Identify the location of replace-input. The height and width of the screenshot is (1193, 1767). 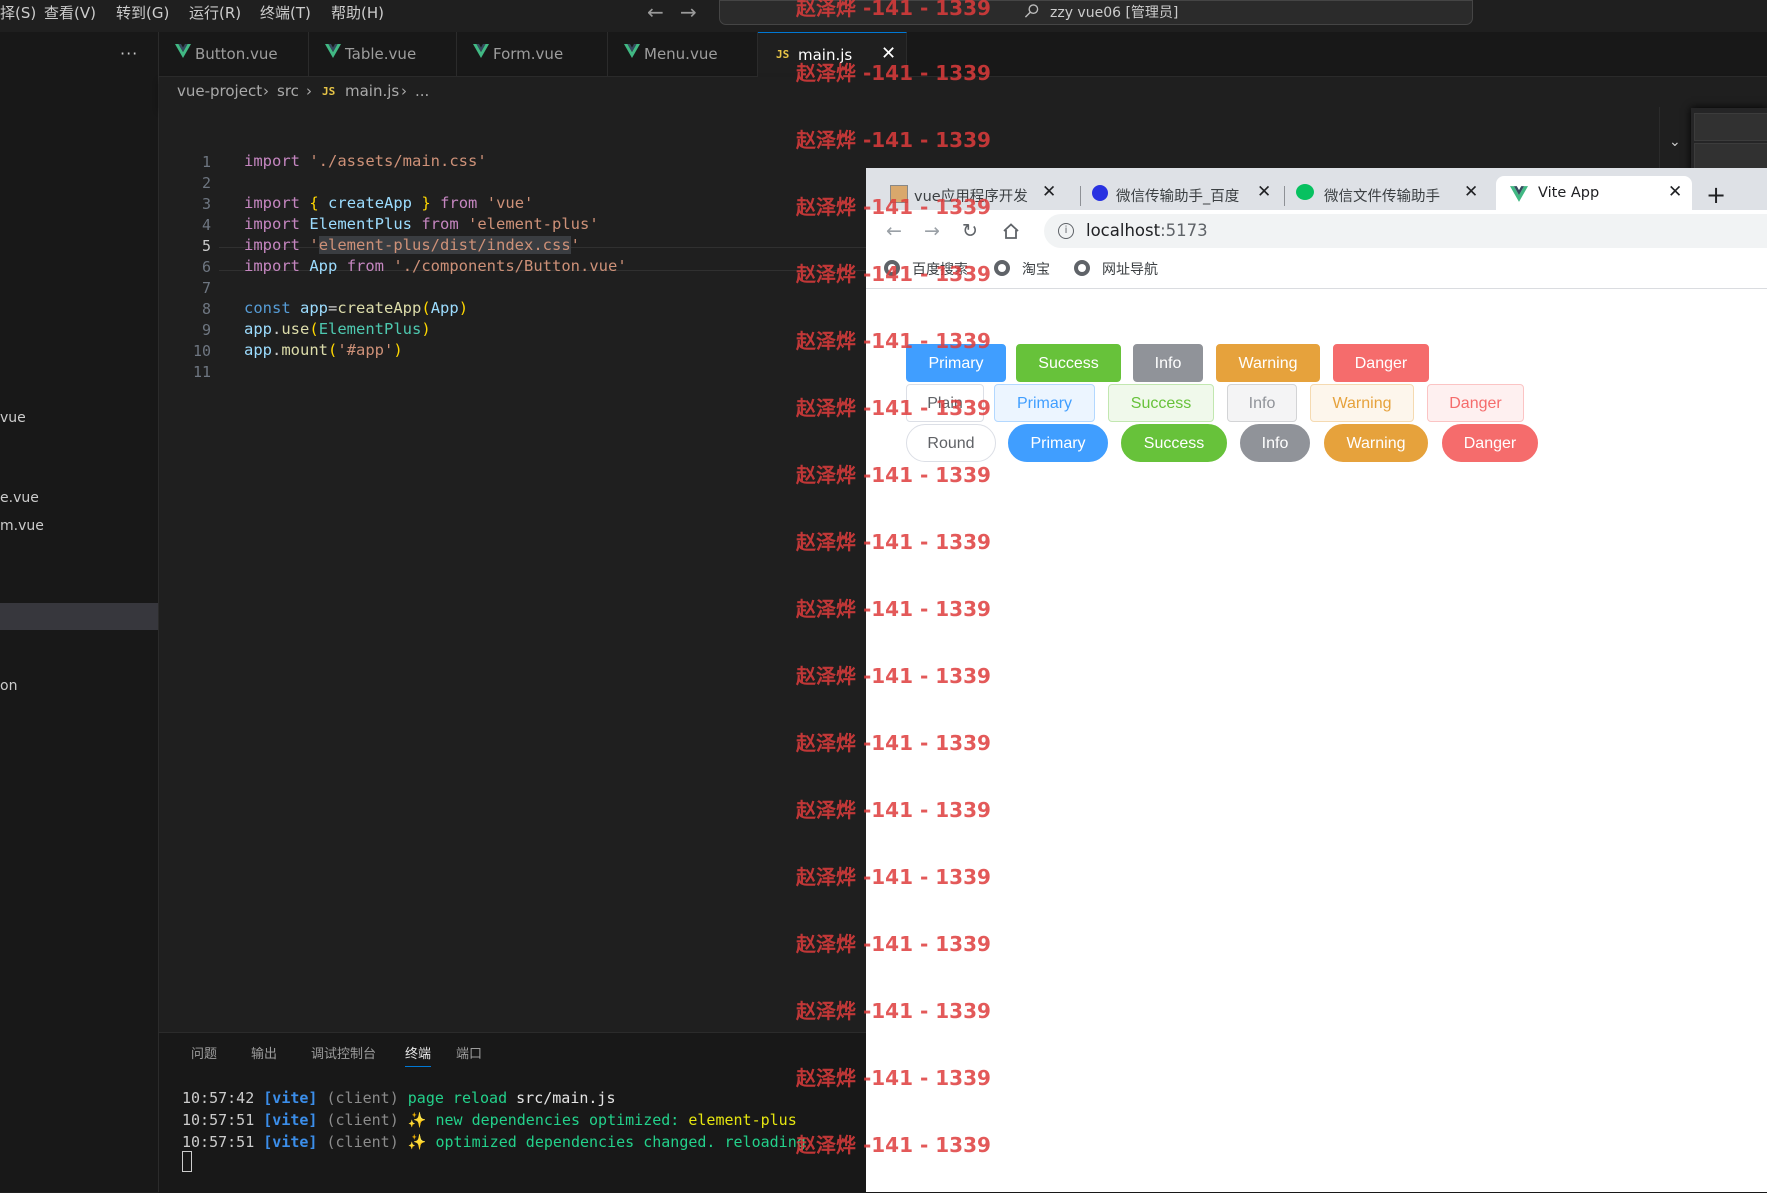
(1730, 157).